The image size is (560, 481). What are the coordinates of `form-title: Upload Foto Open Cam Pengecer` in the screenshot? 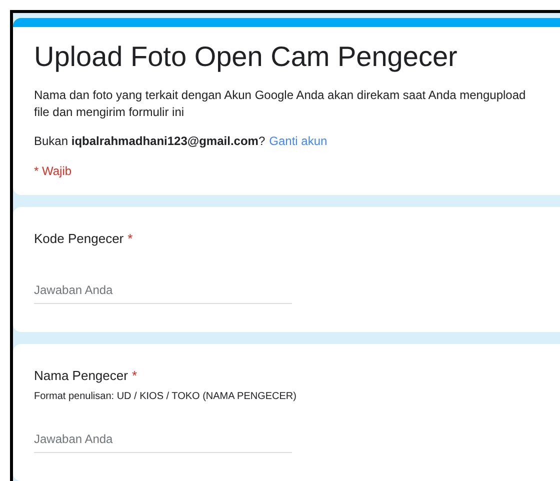 It's located at (246, 57).